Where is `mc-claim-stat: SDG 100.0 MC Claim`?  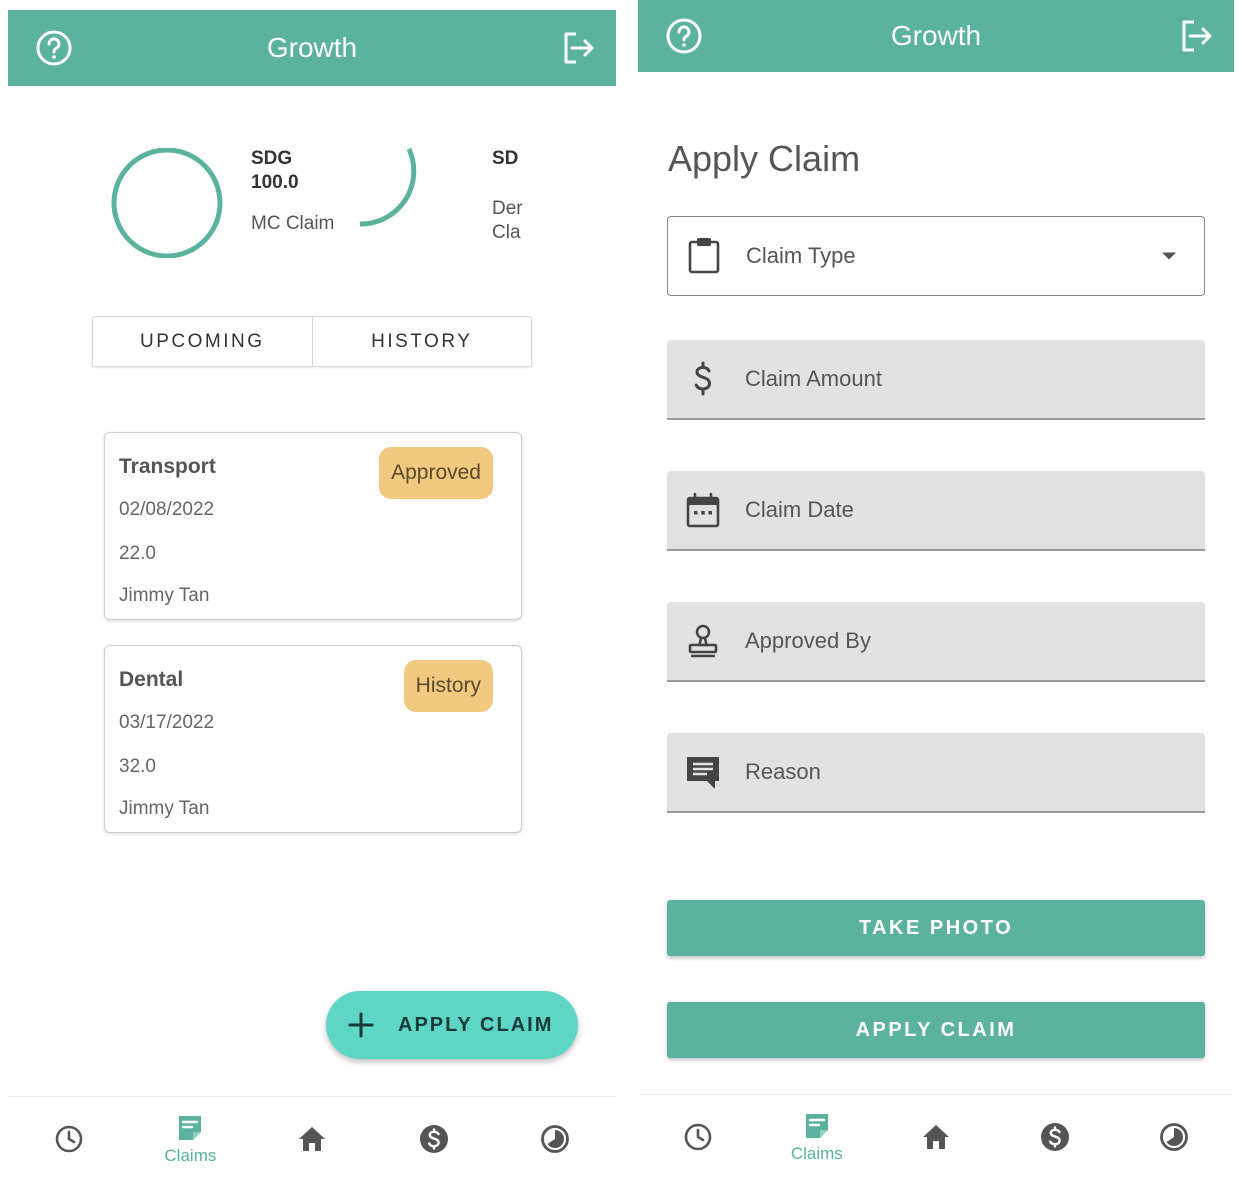
mc-claim-stat: SDG 100.0 MC Claim is located at coordinates (292, 191).